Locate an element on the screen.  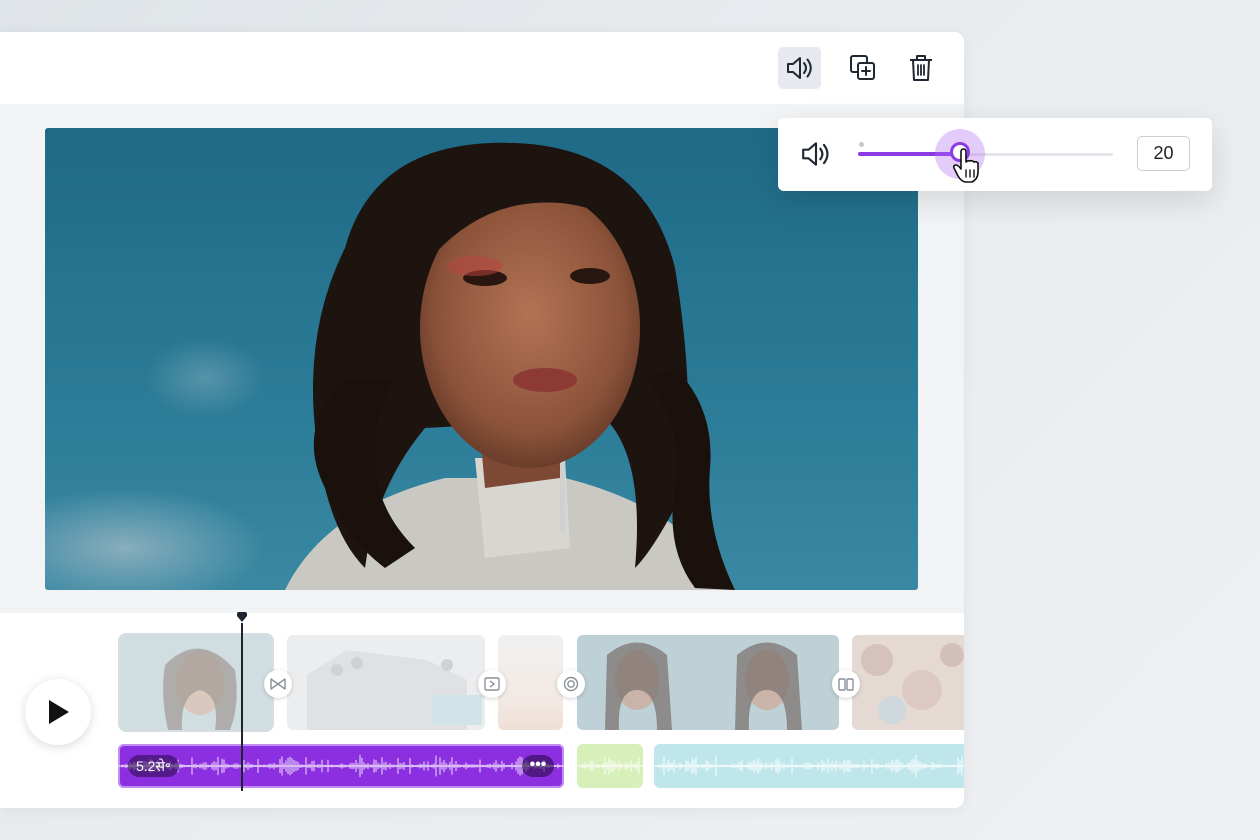
play-button is located at coordinates (58, 712).